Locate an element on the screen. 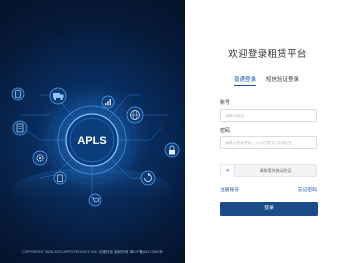 This screenshot has height=263, width=350. tablet-icon is located at coordinates (18, 94).